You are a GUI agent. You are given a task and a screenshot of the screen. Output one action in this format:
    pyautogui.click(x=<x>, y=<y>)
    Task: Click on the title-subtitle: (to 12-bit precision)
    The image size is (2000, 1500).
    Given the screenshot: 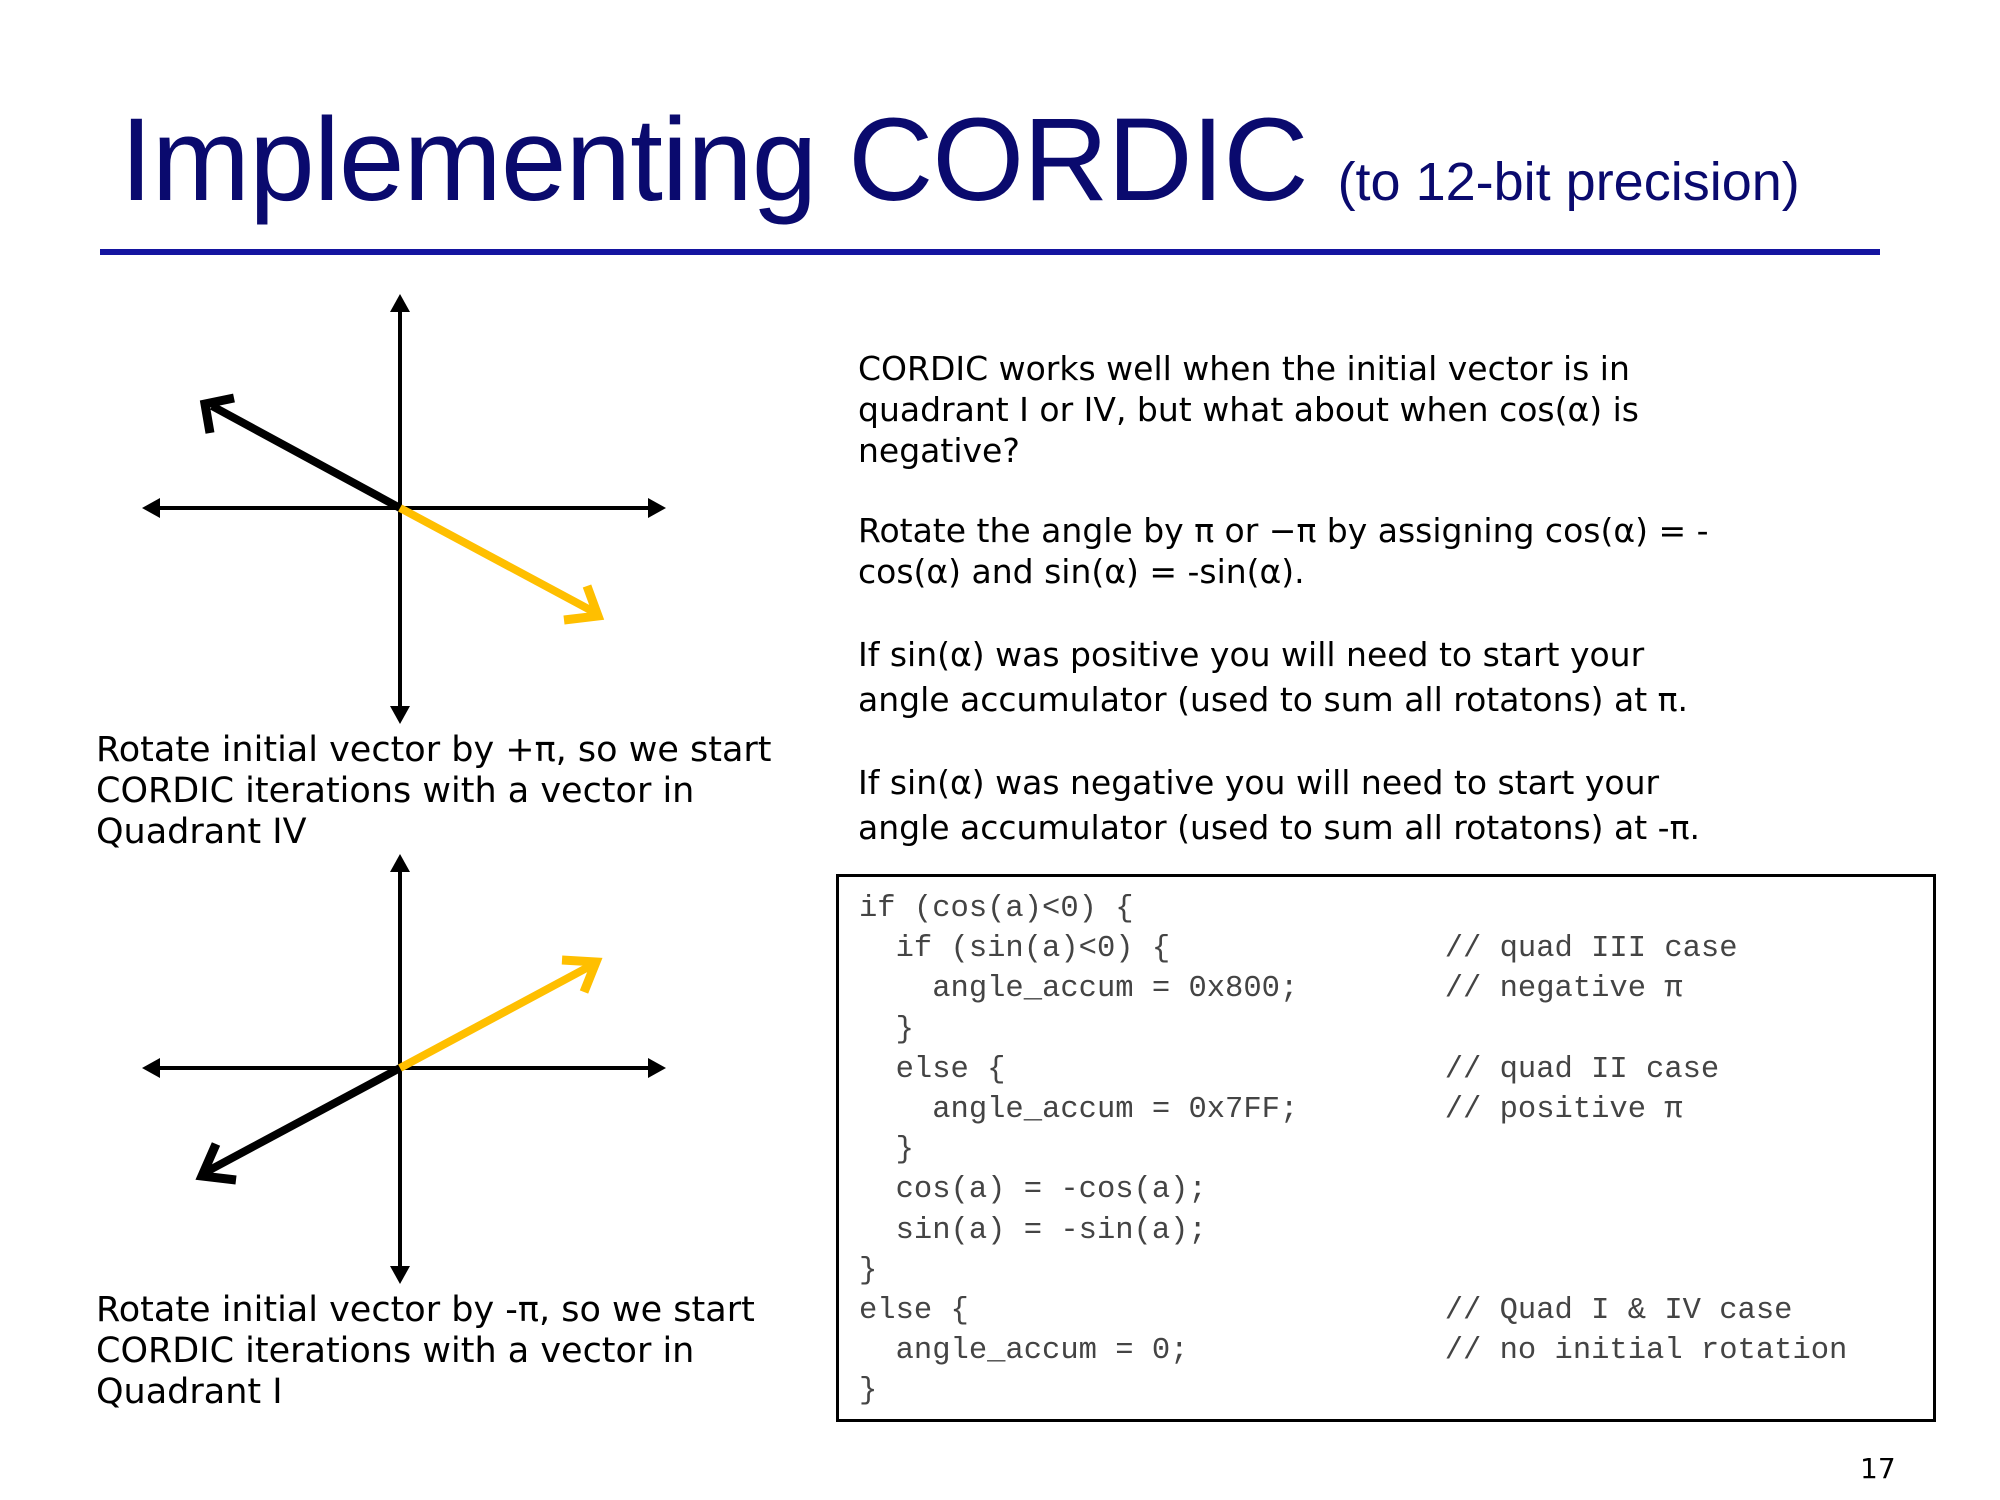 What is the action you would take?
    pyautogui.click(x=1568, y=182)
    